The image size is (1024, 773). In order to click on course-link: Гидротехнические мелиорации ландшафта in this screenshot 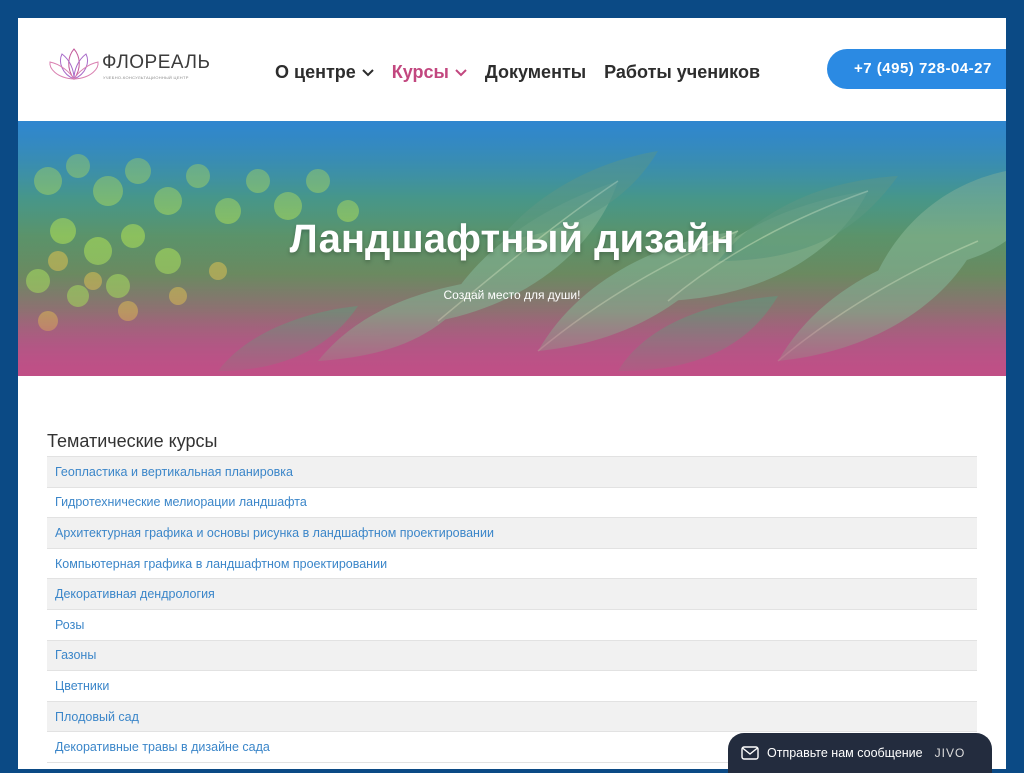, I will do `click(512, 503)`.